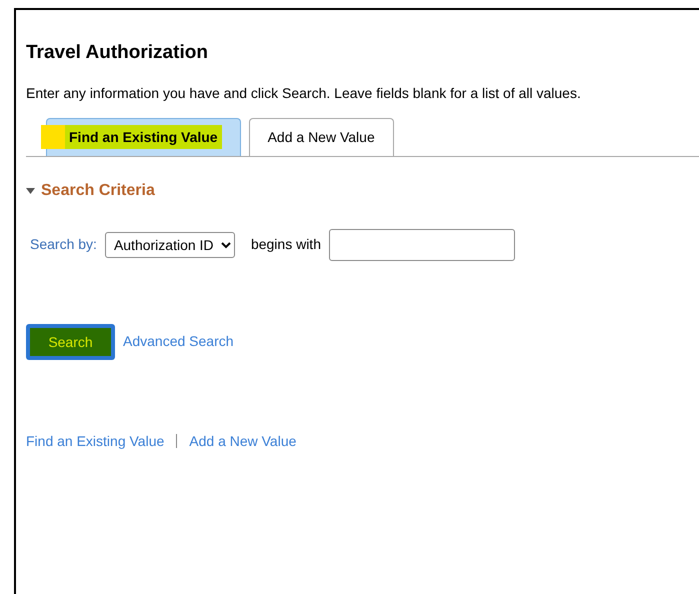 The width and height of the screenshot is (699, 594). What do you see at coordinates (70, 342) in the screenshot?
I see `search-button: Search` at bounding box center [70, 342].